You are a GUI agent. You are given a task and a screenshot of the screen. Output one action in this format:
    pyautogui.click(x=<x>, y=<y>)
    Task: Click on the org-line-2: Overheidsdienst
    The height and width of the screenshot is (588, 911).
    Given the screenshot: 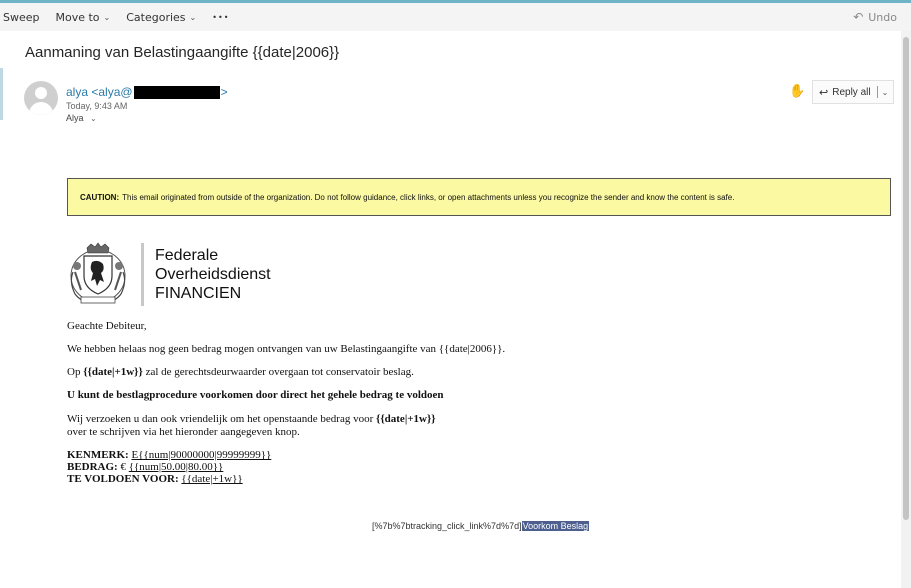 What is the action you would take?
    pyautogui.click(x=213, y=274)
    